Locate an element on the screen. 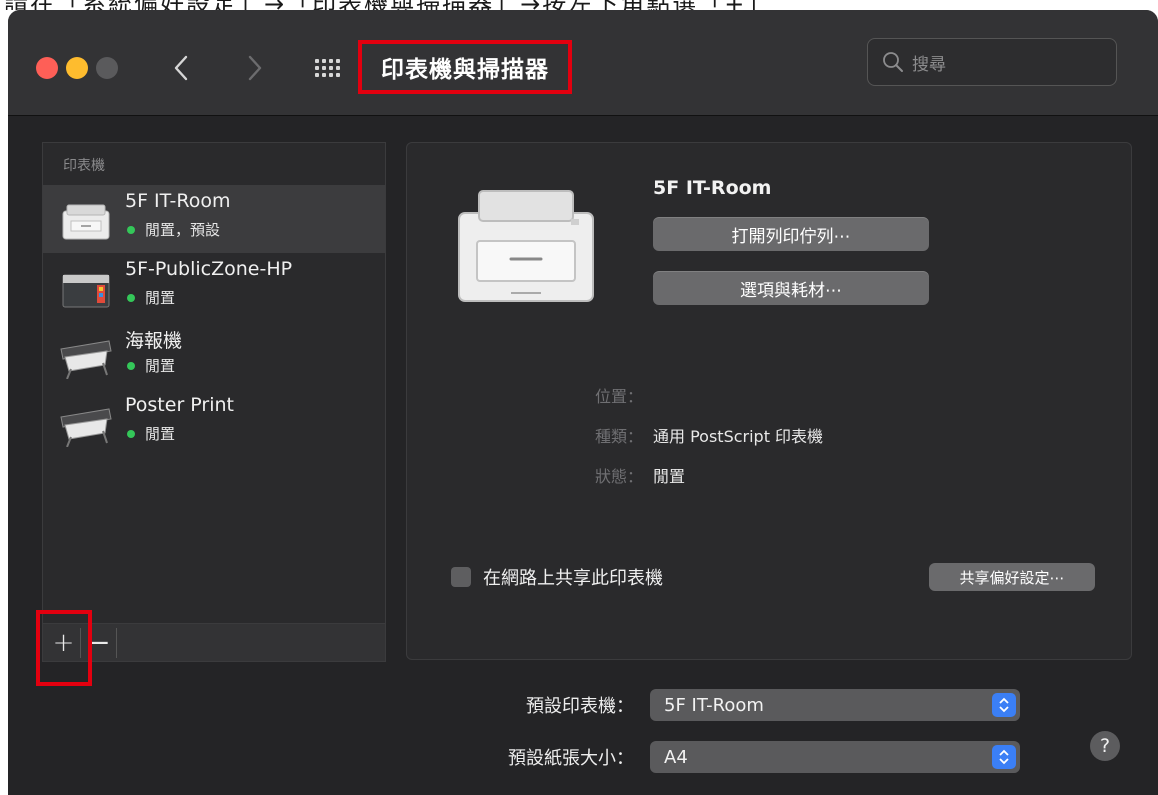 The width and height of the screenshot is (1158, 795). window-title: 印表機與掃描器 is located at coordinates (465, 70).